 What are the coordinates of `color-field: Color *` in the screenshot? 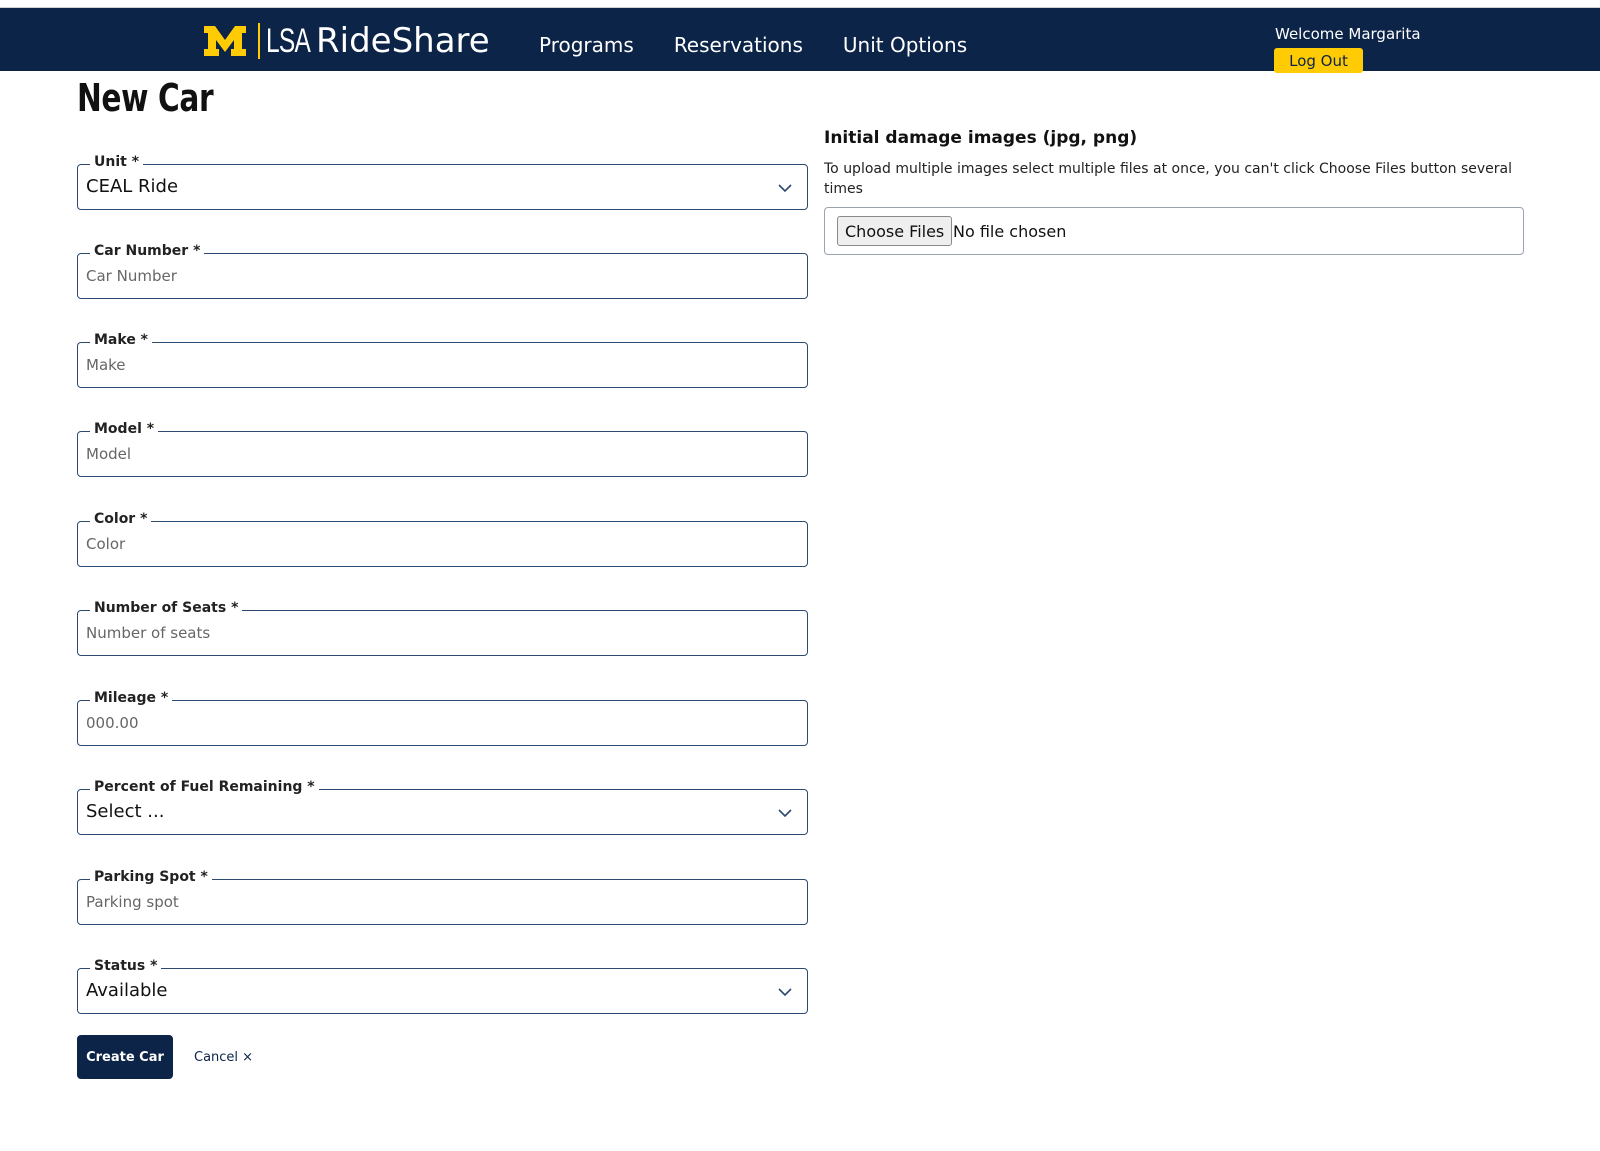 It's located at (442, 539).